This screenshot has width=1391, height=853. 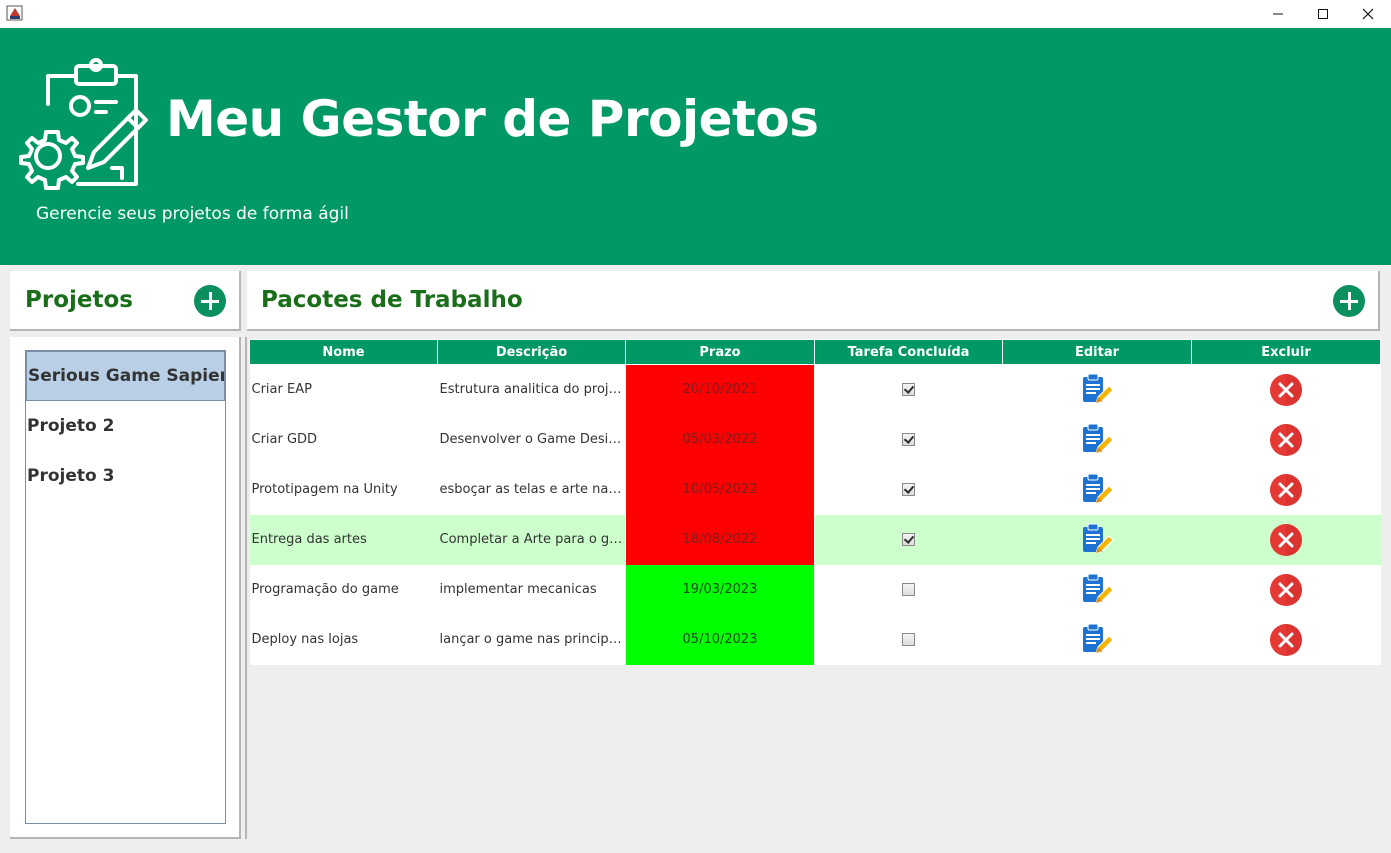 I want to click on work-packages-header: Pacotes de Trabalho, so click(x=813, y=301).